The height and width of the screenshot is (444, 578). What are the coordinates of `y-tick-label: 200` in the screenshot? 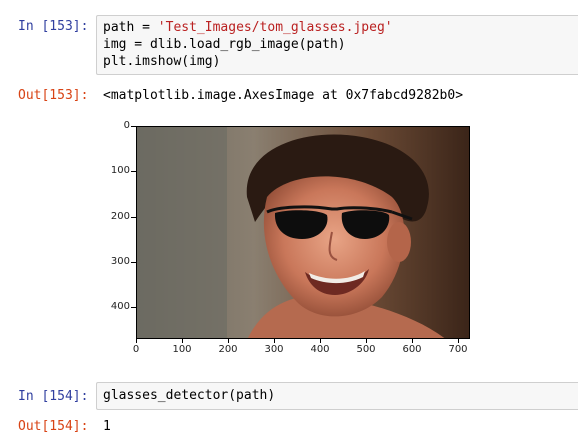 It's located at (120, 216).